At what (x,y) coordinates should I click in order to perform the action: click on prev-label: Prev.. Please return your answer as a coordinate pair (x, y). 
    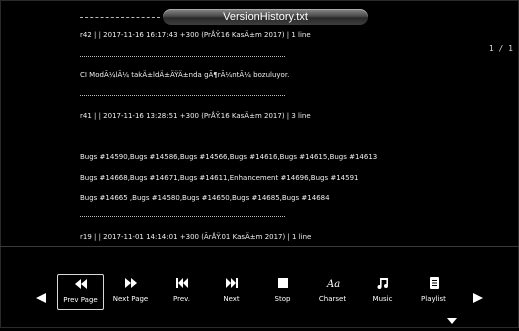
    Looking at the image, I should click on (181, 299).